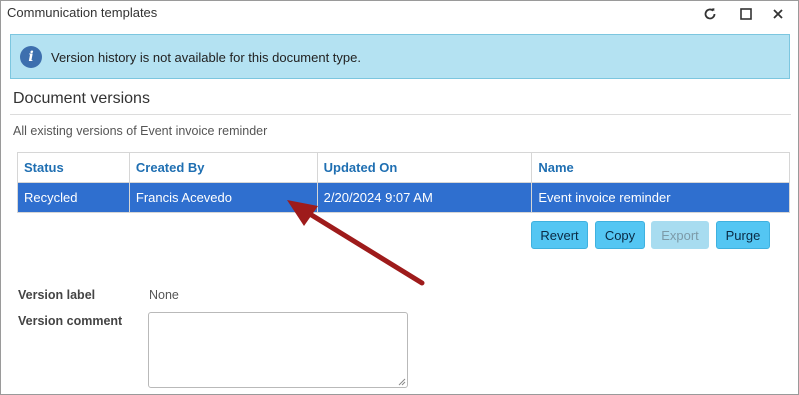  I want to click on purge-button: Purge, so click(743, 235).